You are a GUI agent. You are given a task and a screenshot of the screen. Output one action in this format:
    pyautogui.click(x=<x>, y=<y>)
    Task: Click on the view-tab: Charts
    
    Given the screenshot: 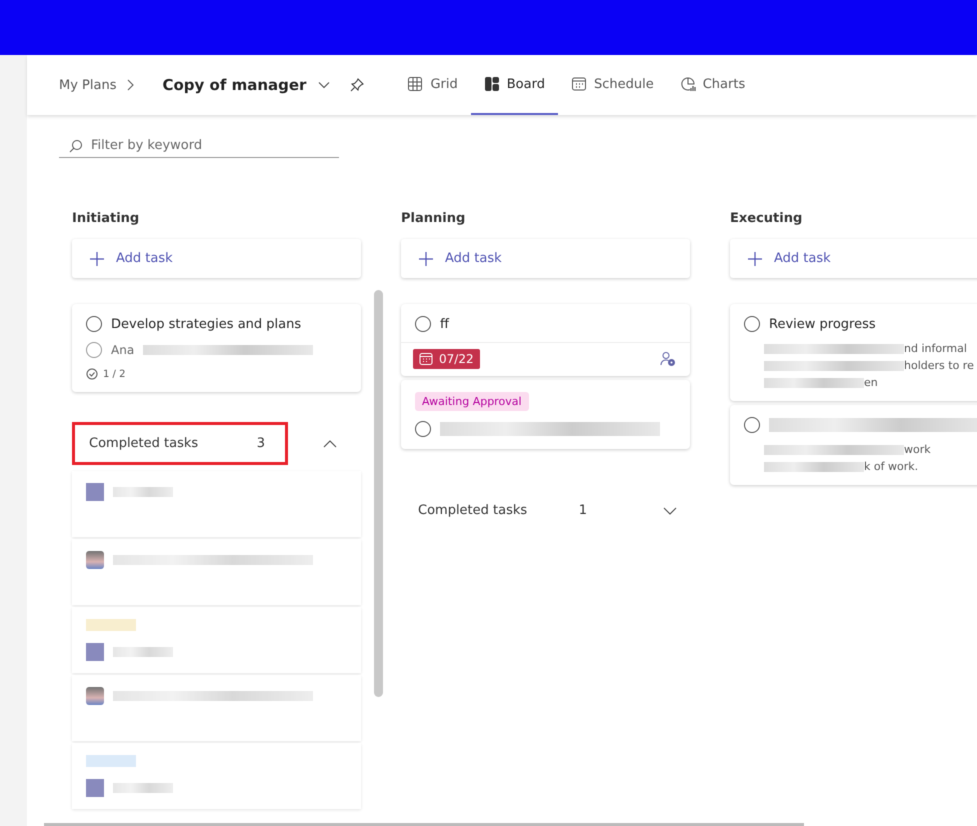 What is the action you would take?
    pyautogui.click(x=712, y=85)
    